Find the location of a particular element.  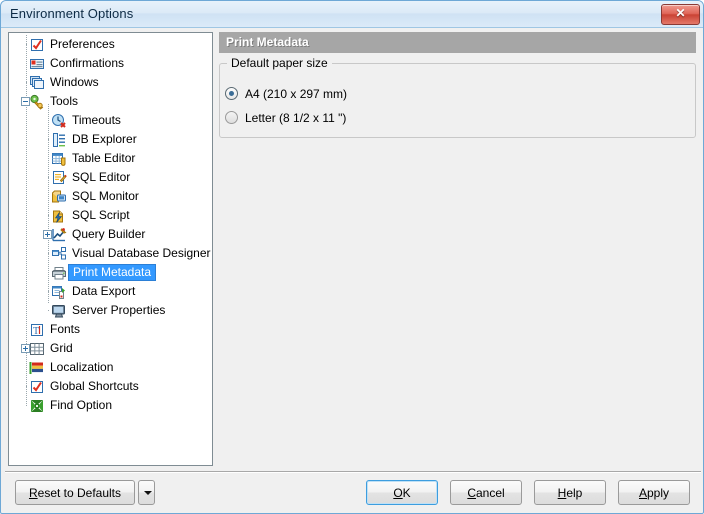

tree-item-global-shortcuts: Global Shortcuts is located at coordinates (110, 386).